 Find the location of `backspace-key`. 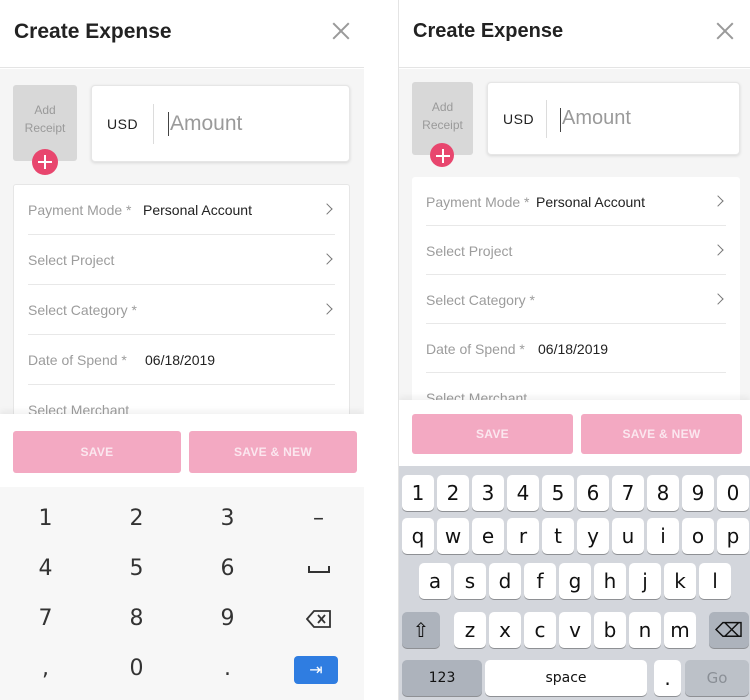

backspace-key is located at coordinates (318, 619).